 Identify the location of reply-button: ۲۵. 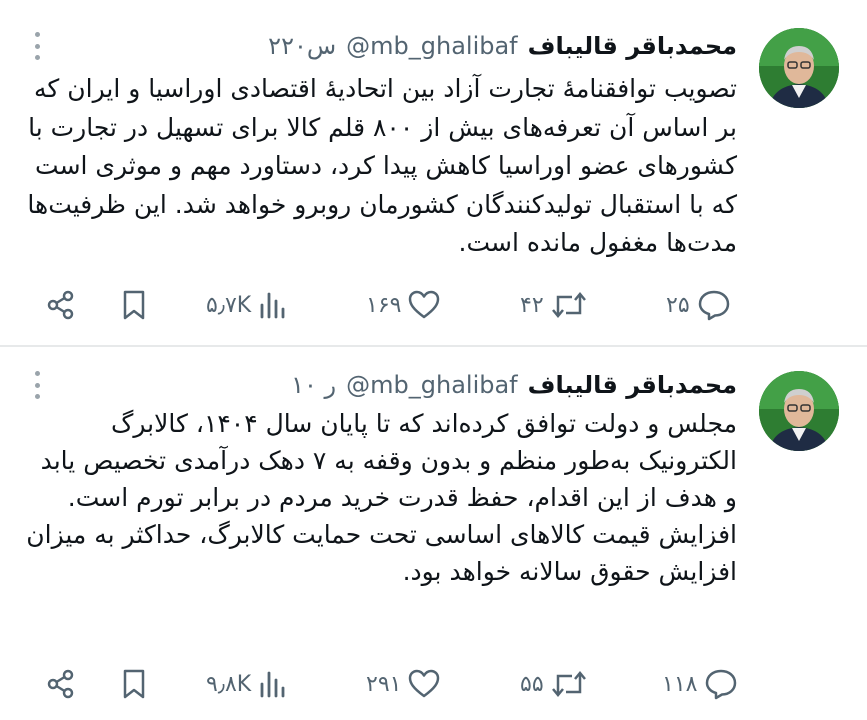
(699, 305).